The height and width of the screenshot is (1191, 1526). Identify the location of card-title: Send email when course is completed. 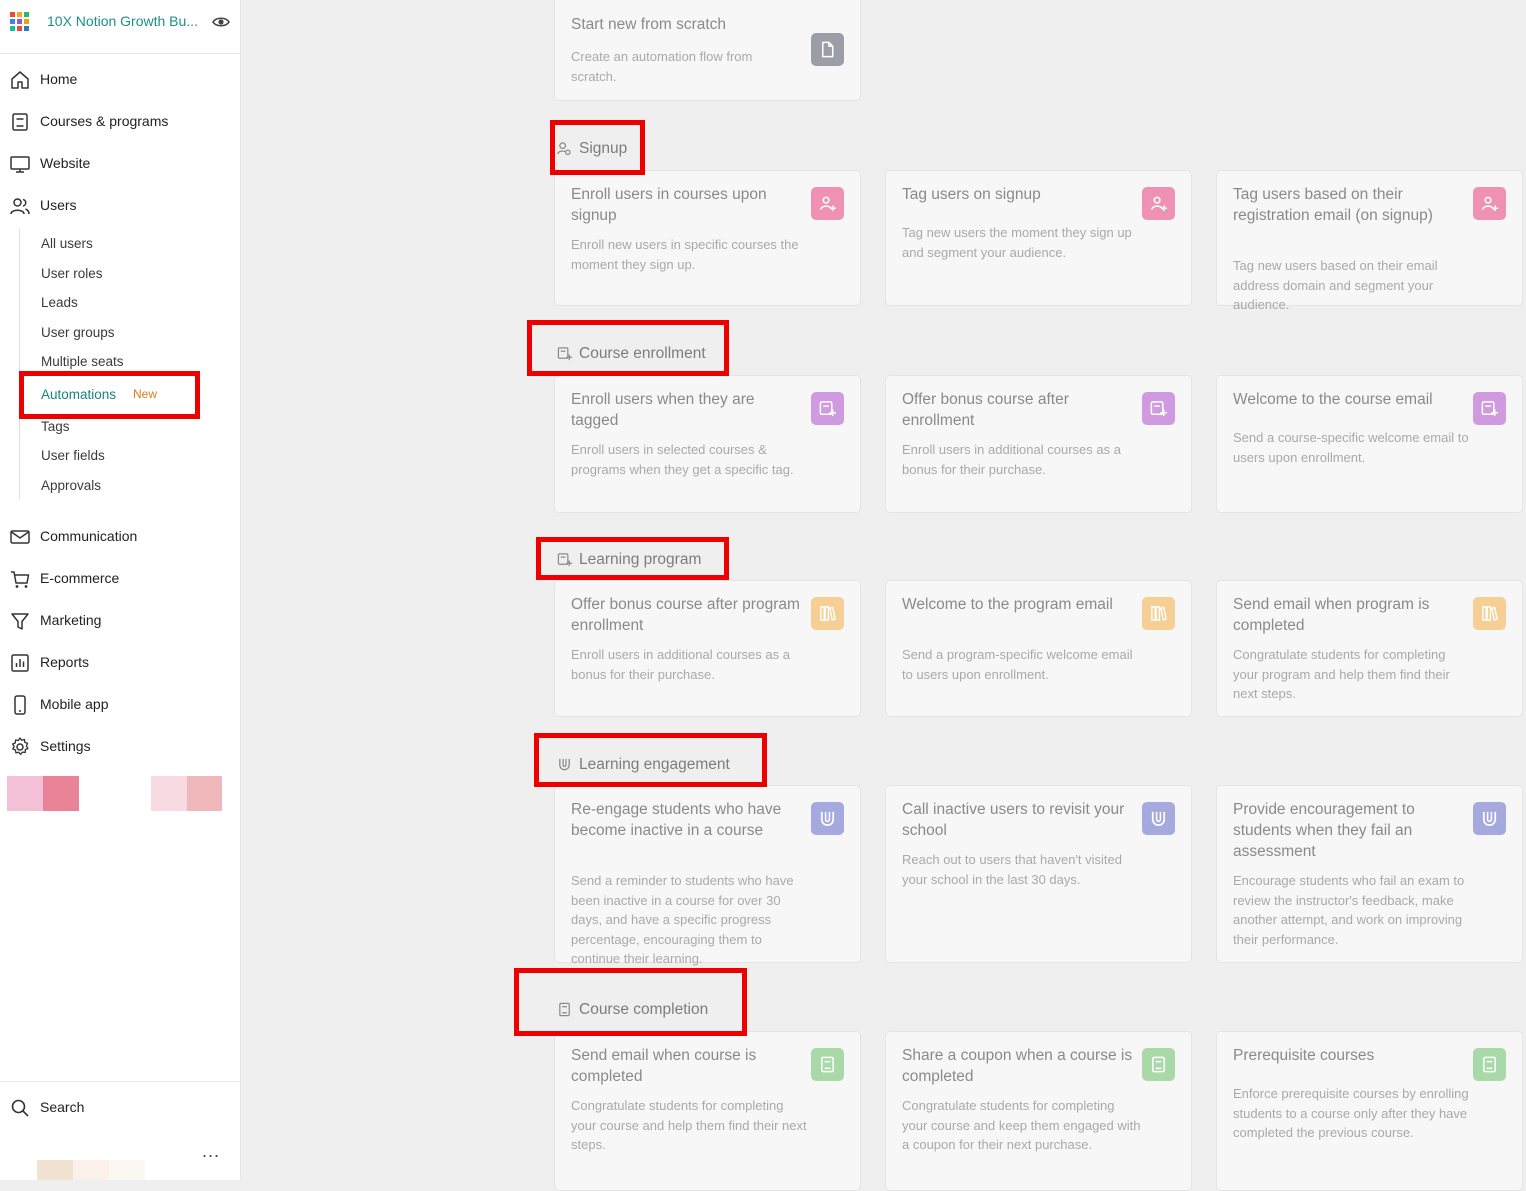
(664, 1066).